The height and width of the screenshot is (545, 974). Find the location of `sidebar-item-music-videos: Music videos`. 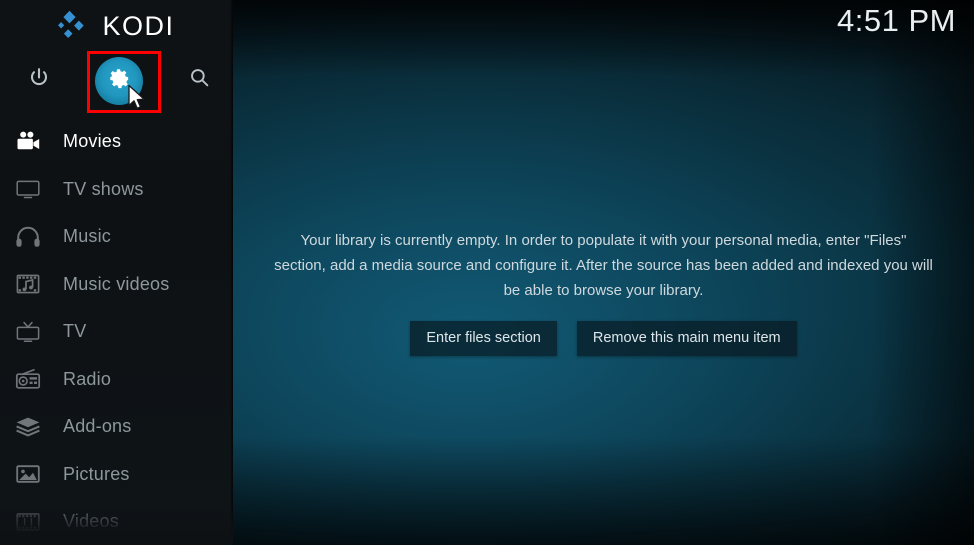

sidebar-item-music-videos: Music videos is located at coordinates (116, 285).